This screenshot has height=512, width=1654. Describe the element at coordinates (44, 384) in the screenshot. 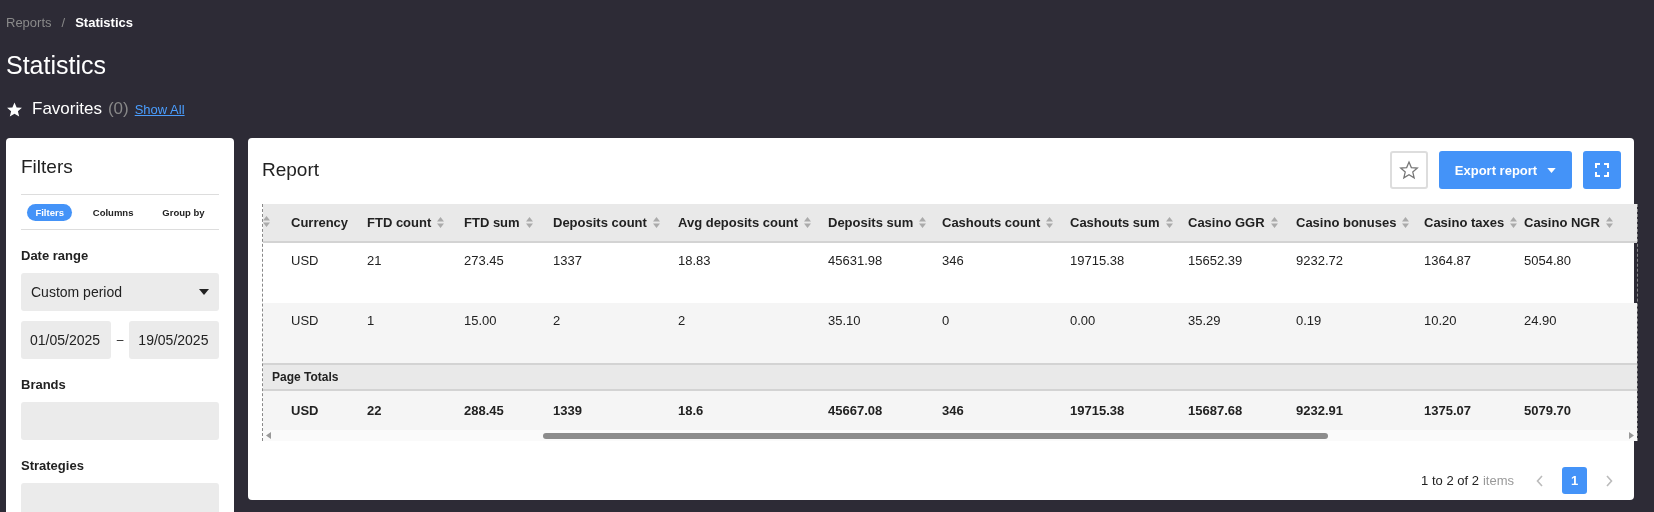

I see `field-label: Brands` at that location.